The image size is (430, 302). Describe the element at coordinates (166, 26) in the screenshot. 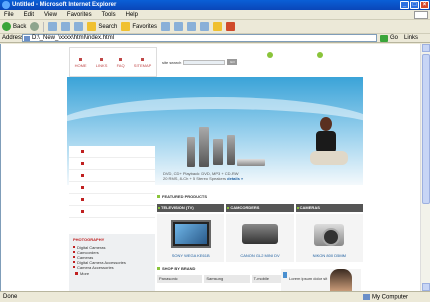

I see `history-icon` at that location.